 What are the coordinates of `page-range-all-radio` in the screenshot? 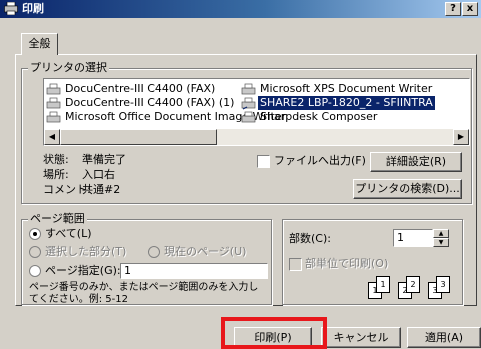 It's located at (35, 234).